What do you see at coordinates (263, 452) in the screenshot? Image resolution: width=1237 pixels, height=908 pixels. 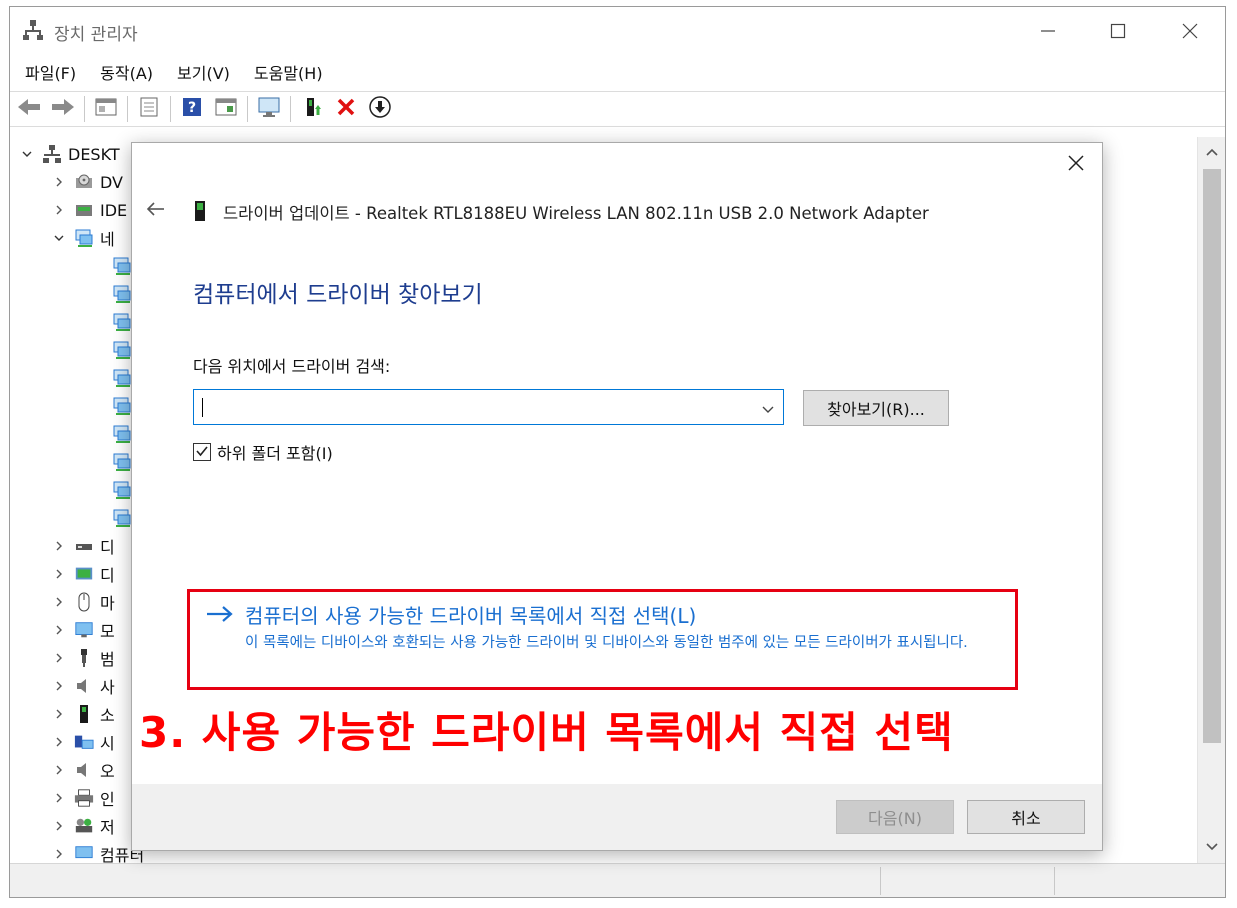 I see `include-subfolders-row: 하위 폴더 포함(I)` at bounding box center [263, 452].